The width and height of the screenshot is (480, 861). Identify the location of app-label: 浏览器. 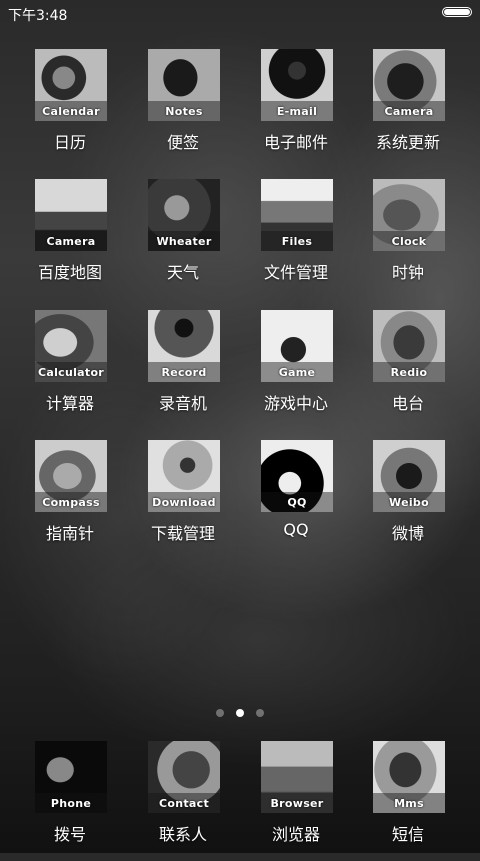
(295, 834).